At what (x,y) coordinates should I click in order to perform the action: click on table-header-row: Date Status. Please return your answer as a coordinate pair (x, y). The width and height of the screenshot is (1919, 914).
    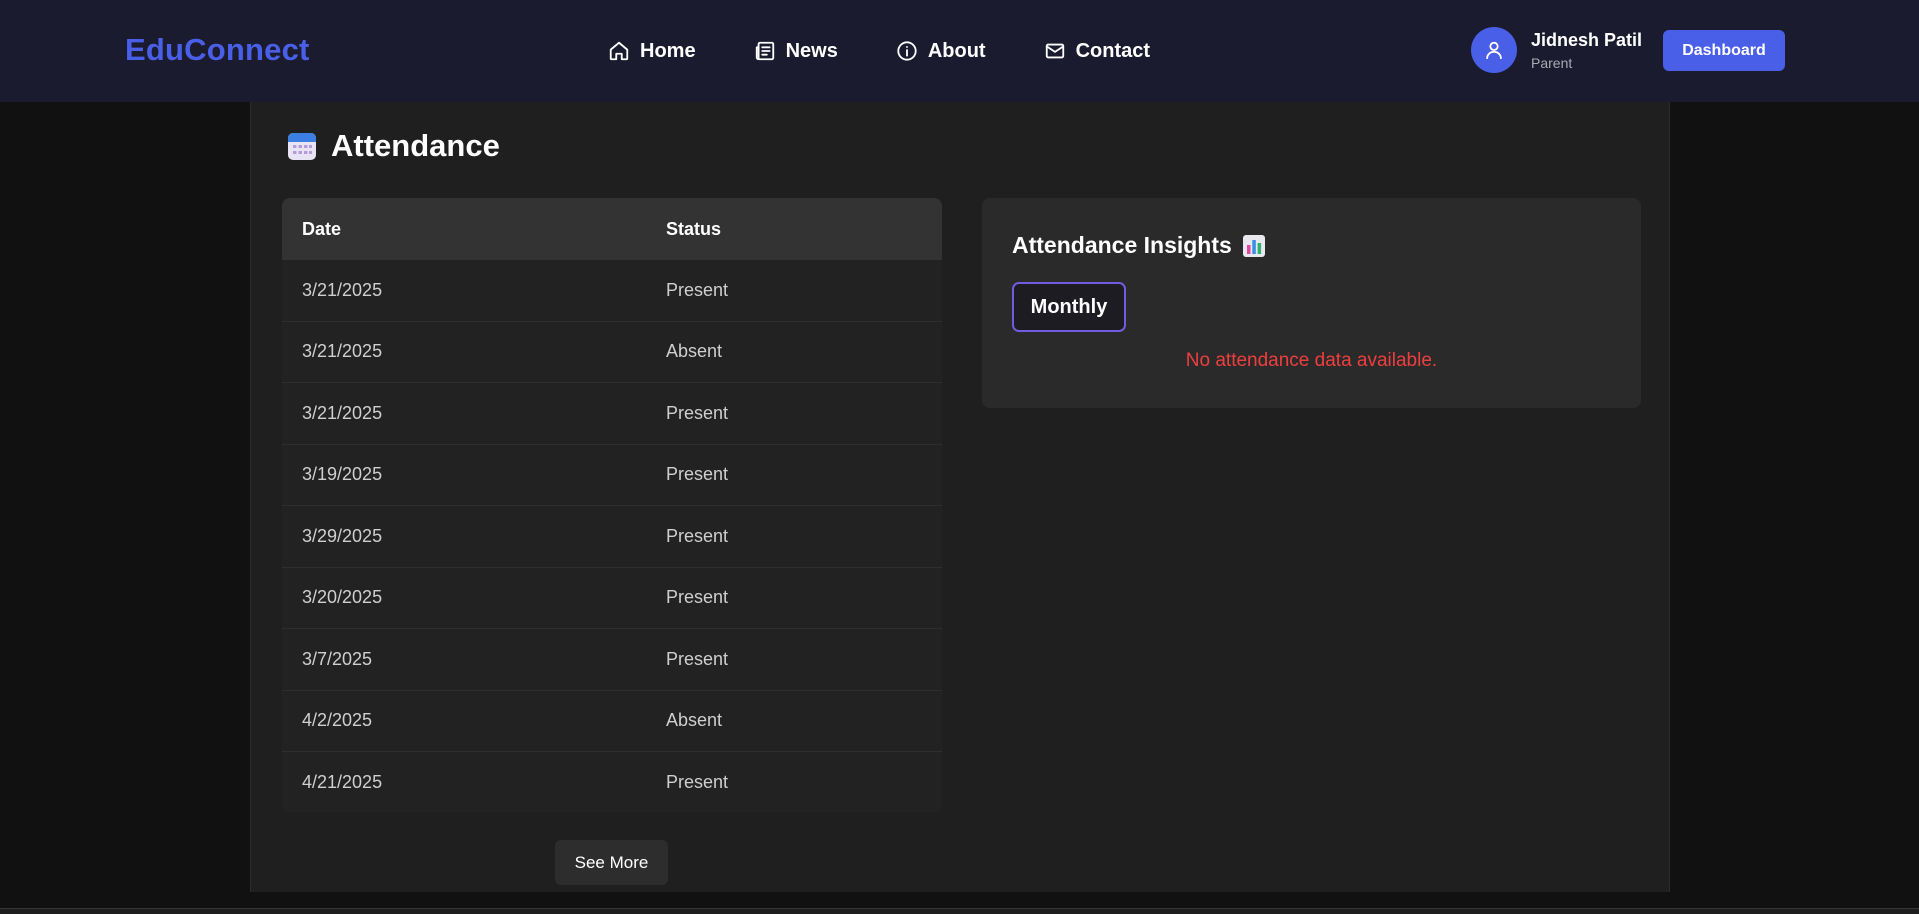
    Looking at the image, I should click on (612, 229).